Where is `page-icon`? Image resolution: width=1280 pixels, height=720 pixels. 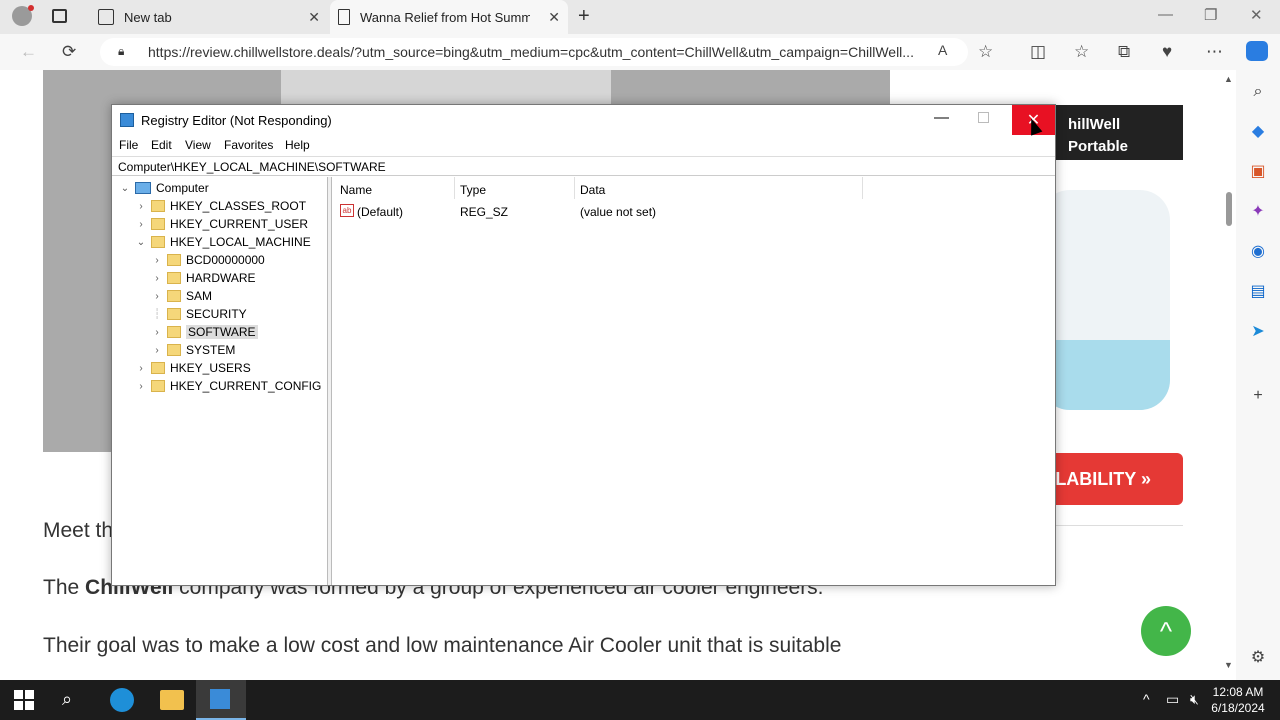
page-icon is located at coordinates (344, 17).